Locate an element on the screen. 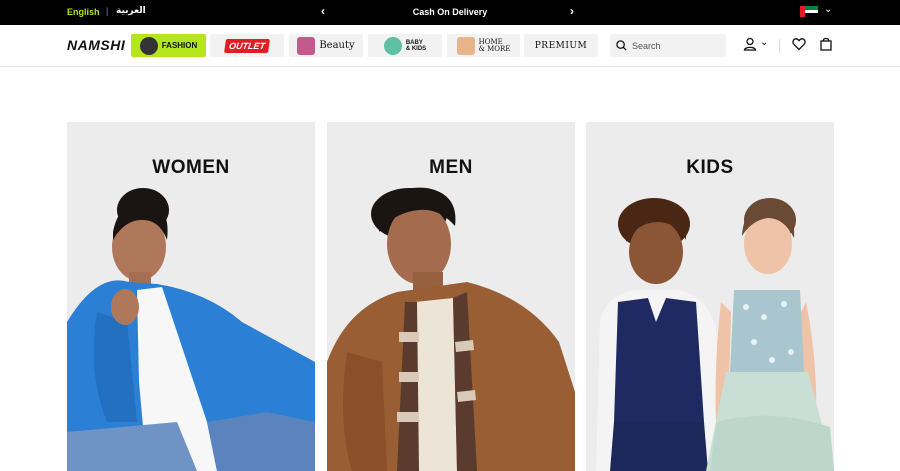  category-beauty-label: Beauty is located at coordinates (337, 45).